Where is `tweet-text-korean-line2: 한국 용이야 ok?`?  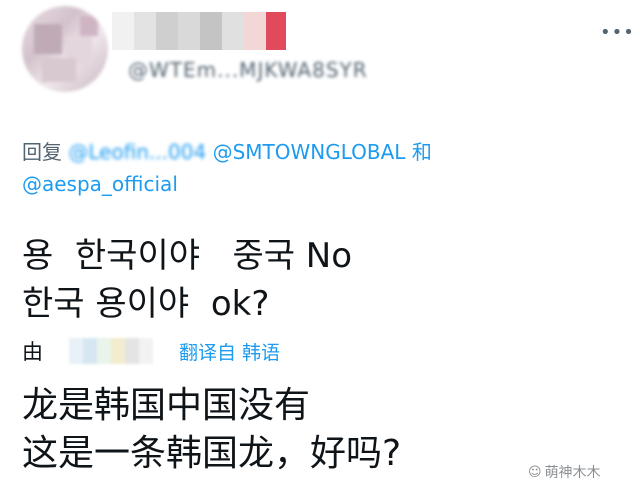
tweet-text-korean-line2: 한국 용이야 ok? is located at coordinates (146, 304).